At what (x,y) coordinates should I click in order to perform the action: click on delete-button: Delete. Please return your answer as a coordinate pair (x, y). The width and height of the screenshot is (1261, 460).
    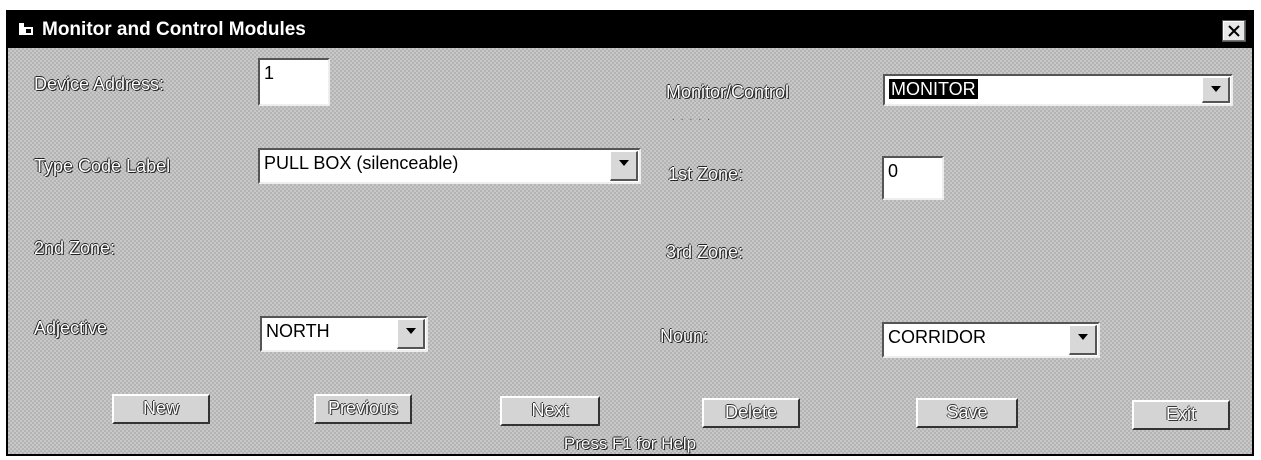
    Looking at the image, I should click on (751, 413).